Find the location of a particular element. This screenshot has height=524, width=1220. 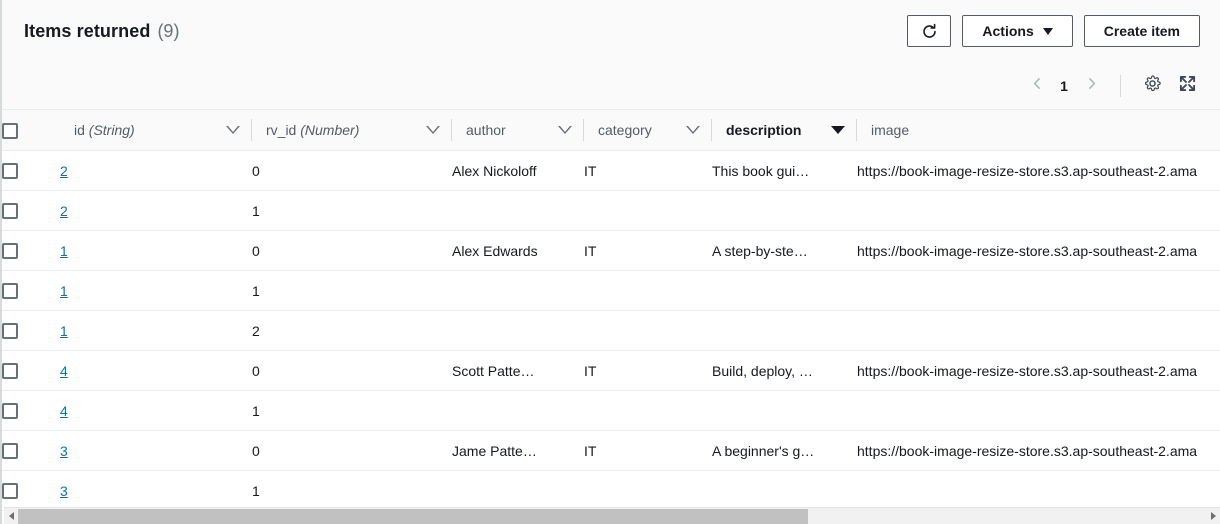

header-title-group: Items returned (9) is located at coordinates (101, 31).